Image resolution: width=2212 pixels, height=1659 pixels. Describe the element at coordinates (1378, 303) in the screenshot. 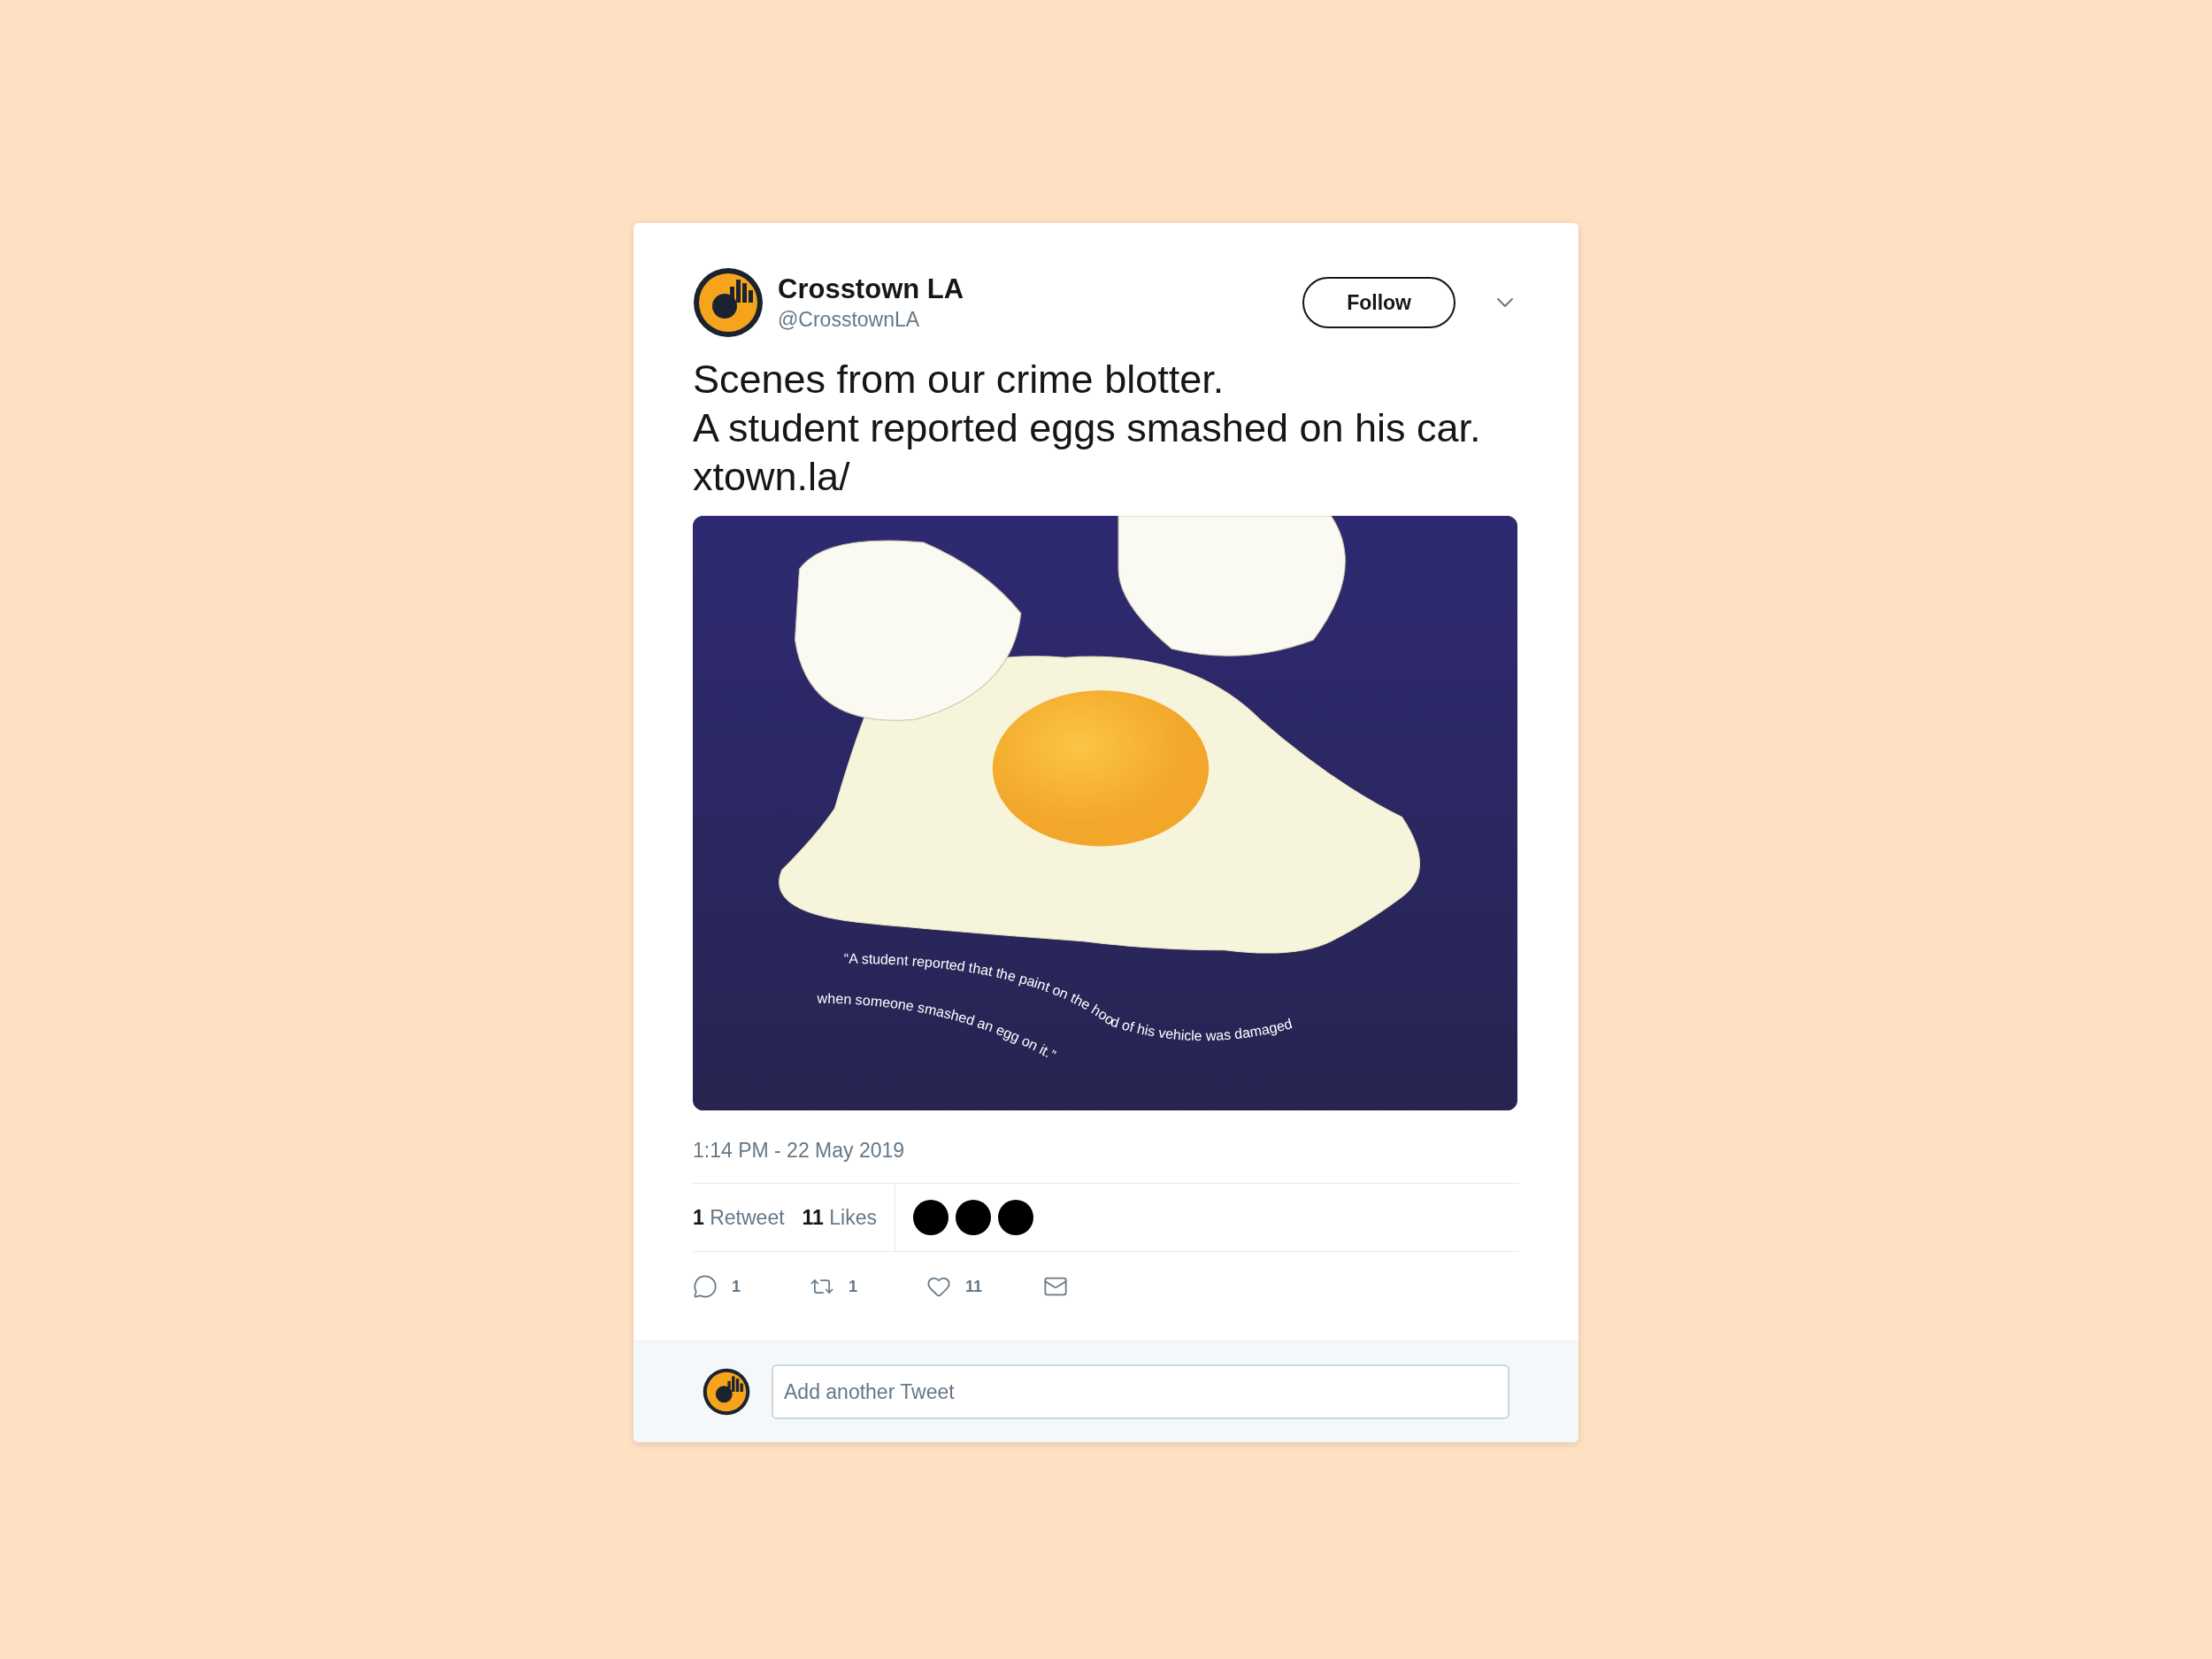

I see `follow-button: Follow` at that location.